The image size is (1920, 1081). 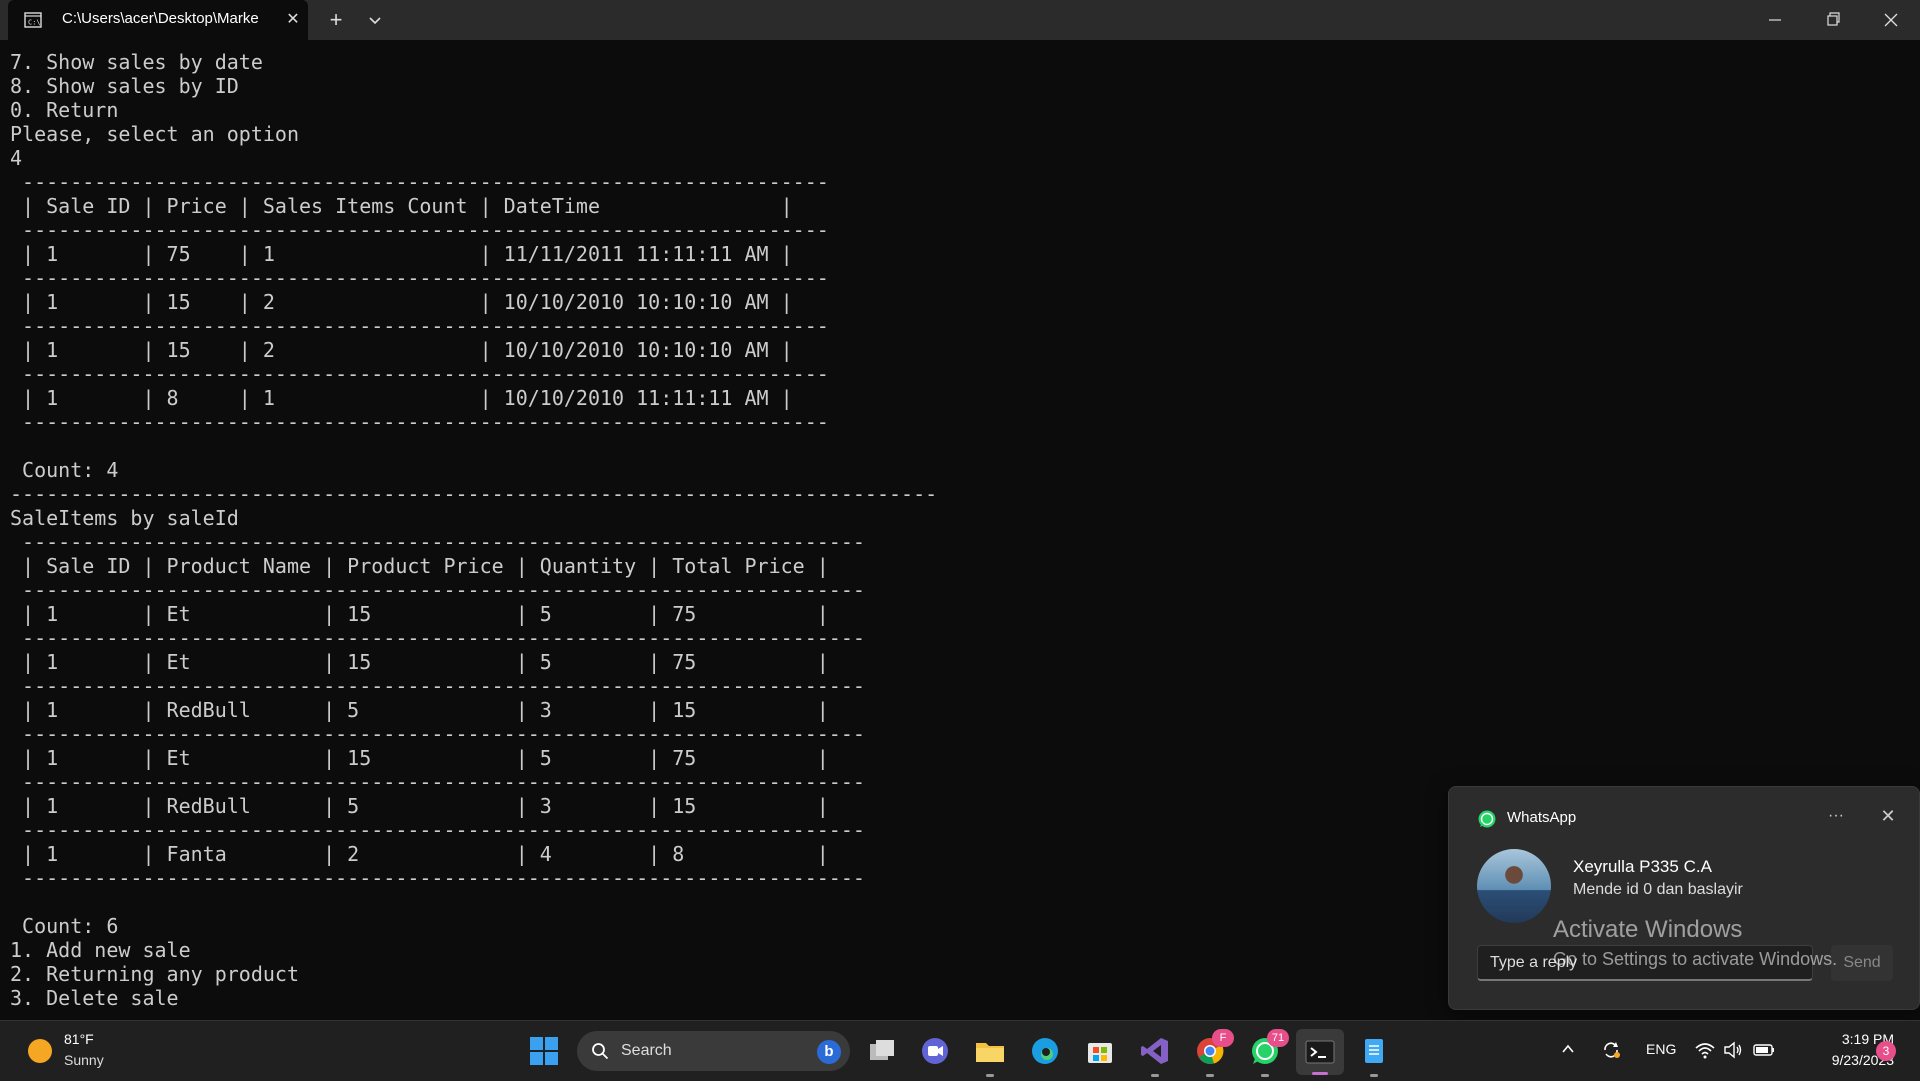 What do you see at coordinates (1542, 817) in the screenshot?
I see `notification-app-name: WhatsApp` at bounding box center [1542, 817].